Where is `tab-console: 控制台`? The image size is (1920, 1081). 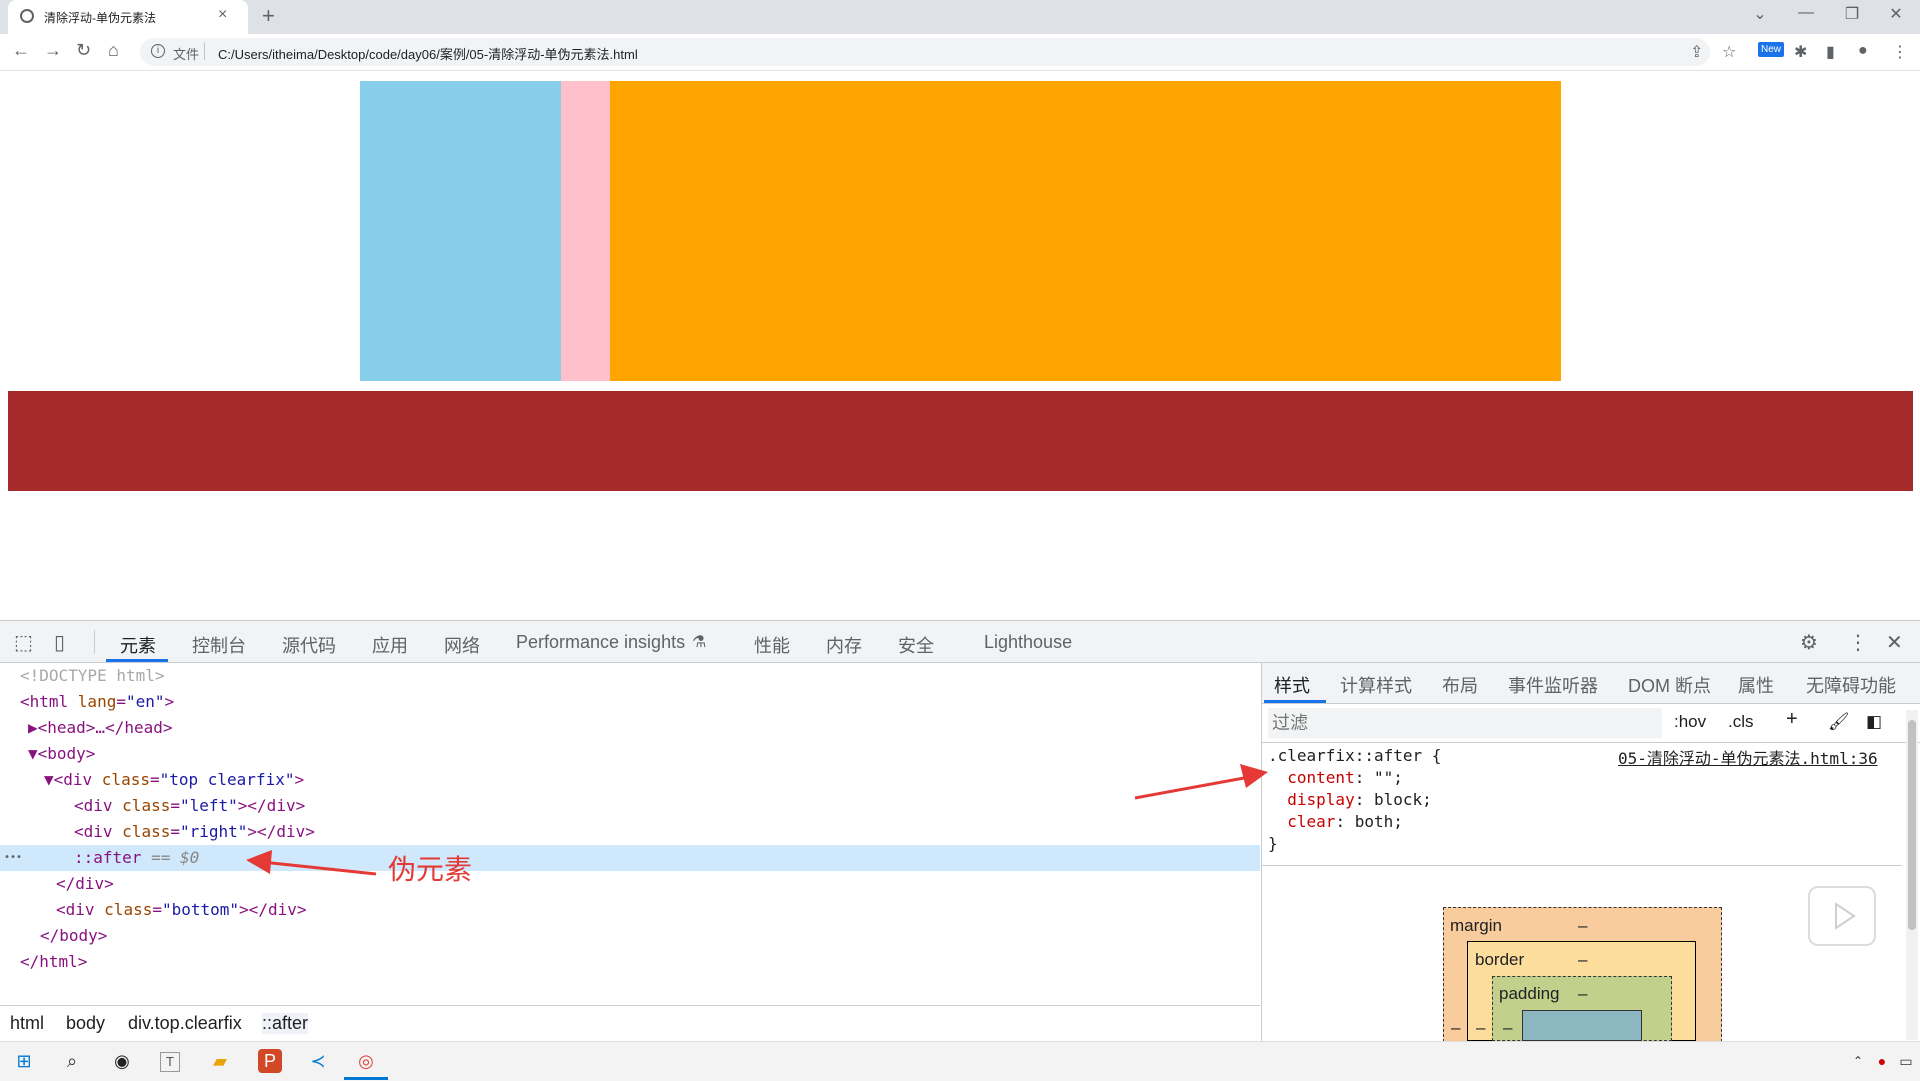
tab-console: 控制台 is located at coordinates (219, 645).